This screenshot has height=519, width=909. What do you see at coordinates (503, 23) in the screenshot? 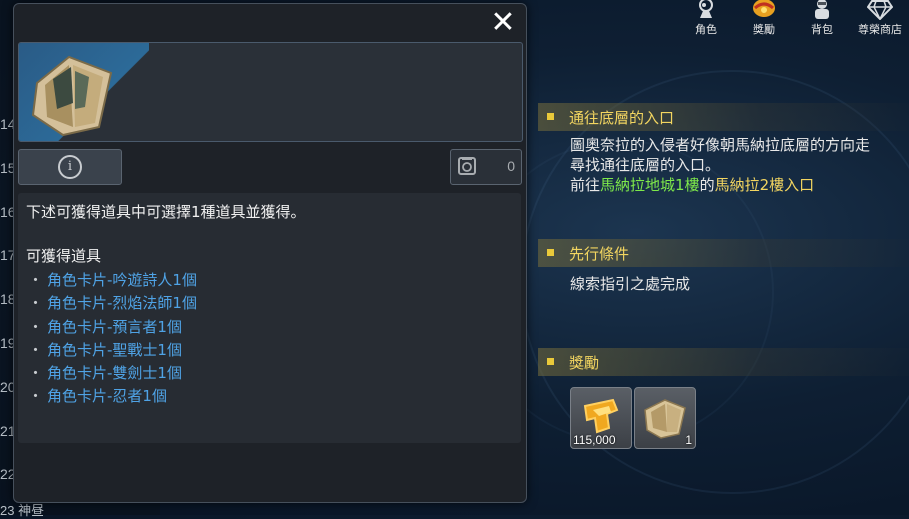
I see `close-icon: ✕` at bounding box center [503, 23].